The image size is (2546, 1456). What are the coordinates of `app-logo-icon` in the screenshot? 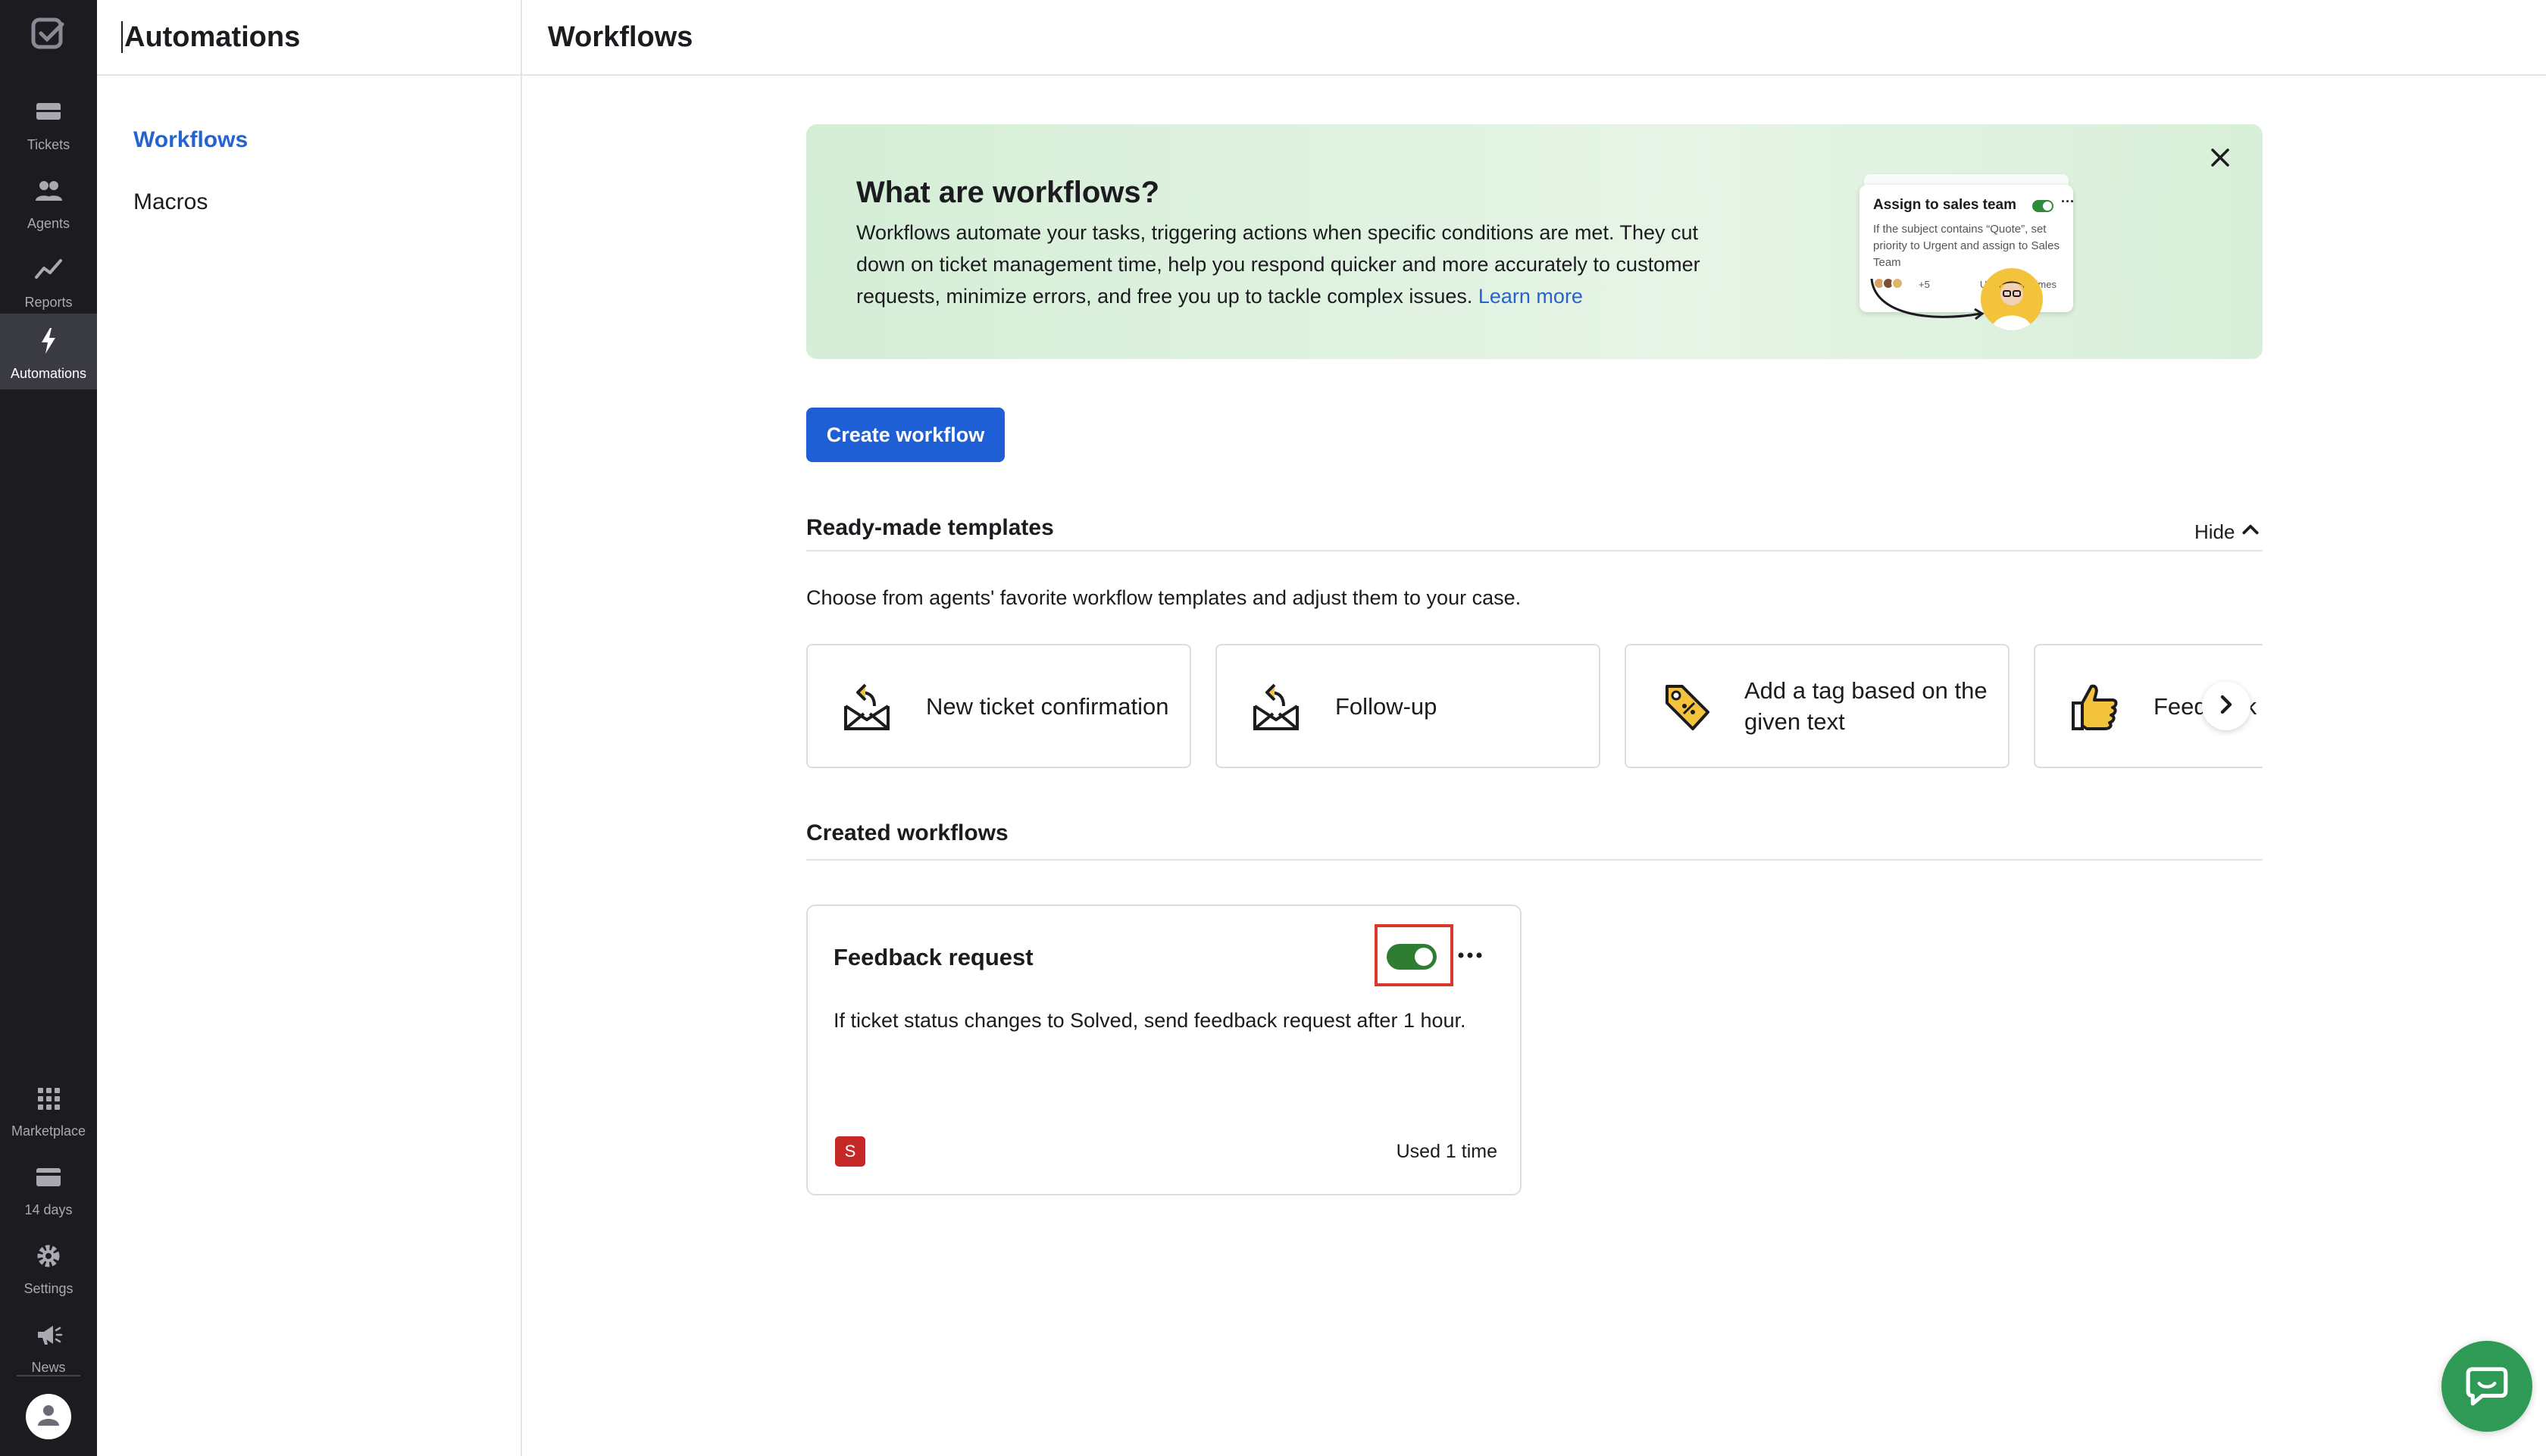 It's located at (48, 35).